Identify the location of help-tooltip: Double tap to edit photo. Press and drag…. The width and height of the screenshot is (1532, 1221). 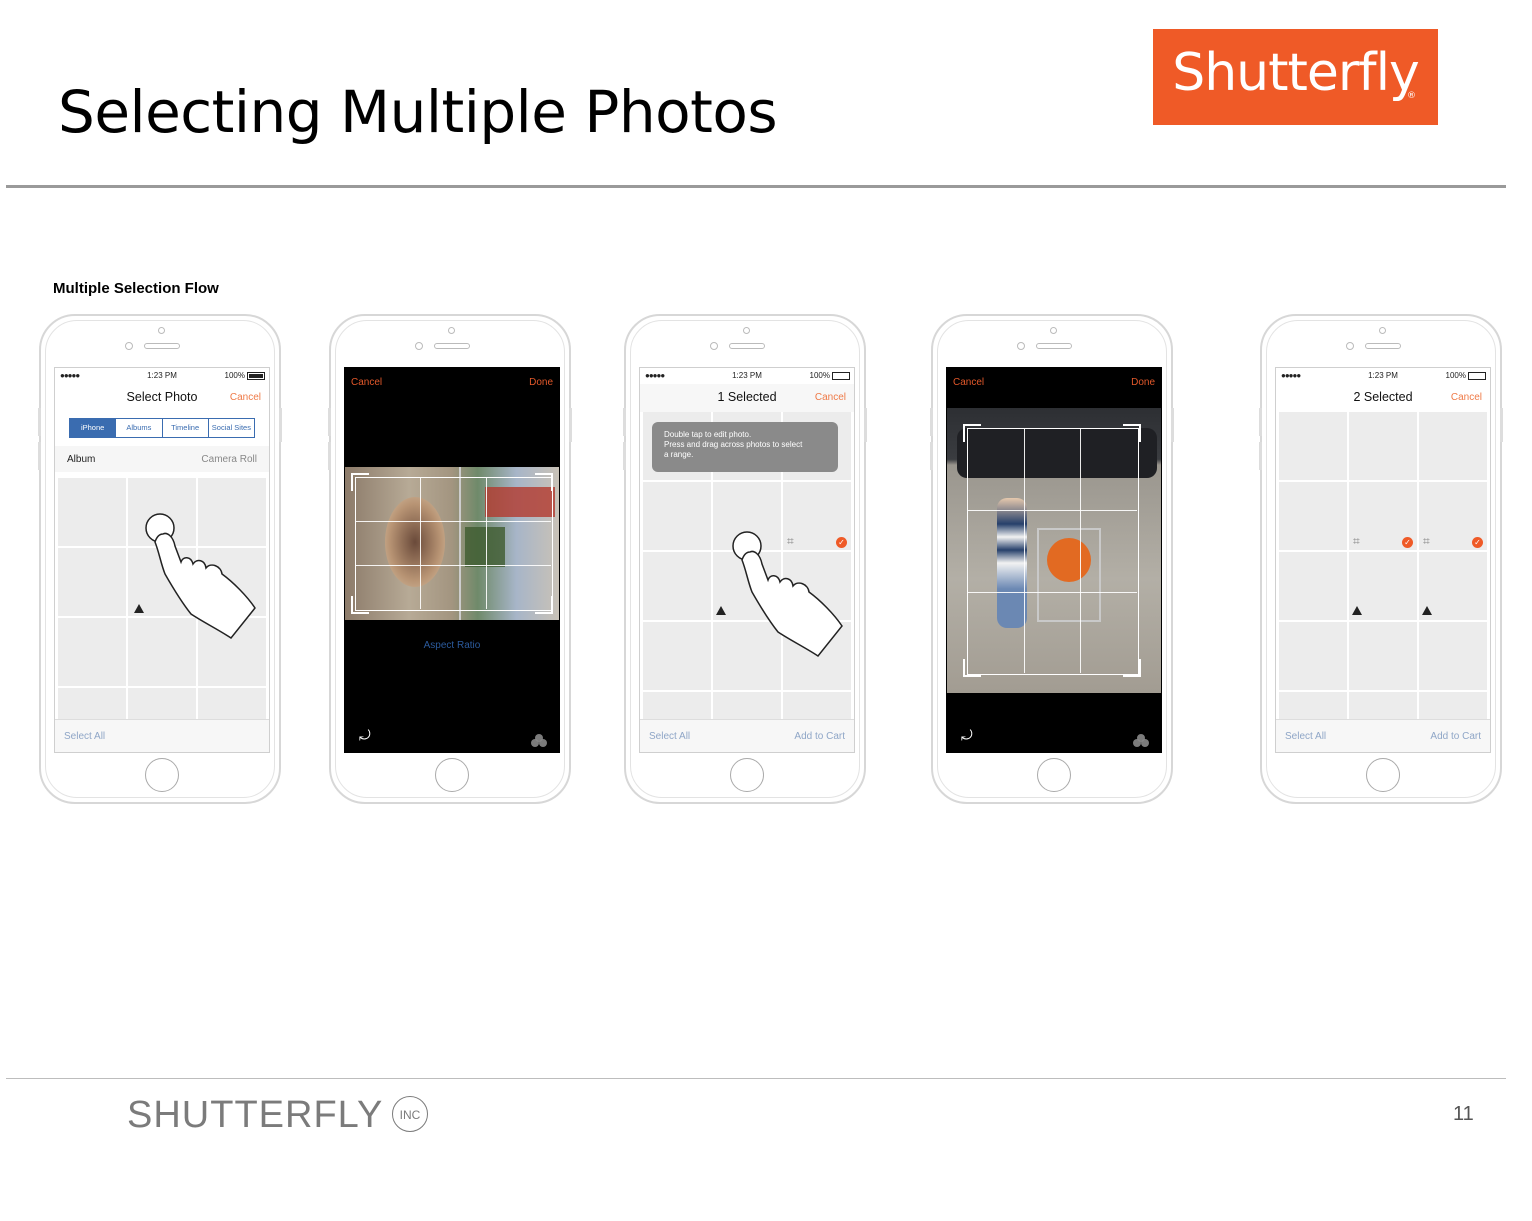
(745, 447).